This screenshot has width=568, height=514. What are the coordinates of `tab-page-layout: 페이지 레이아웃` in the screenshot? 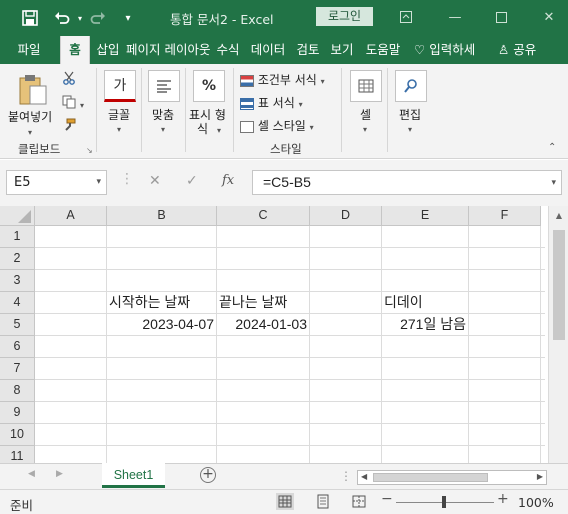 It's located at (168, 50).